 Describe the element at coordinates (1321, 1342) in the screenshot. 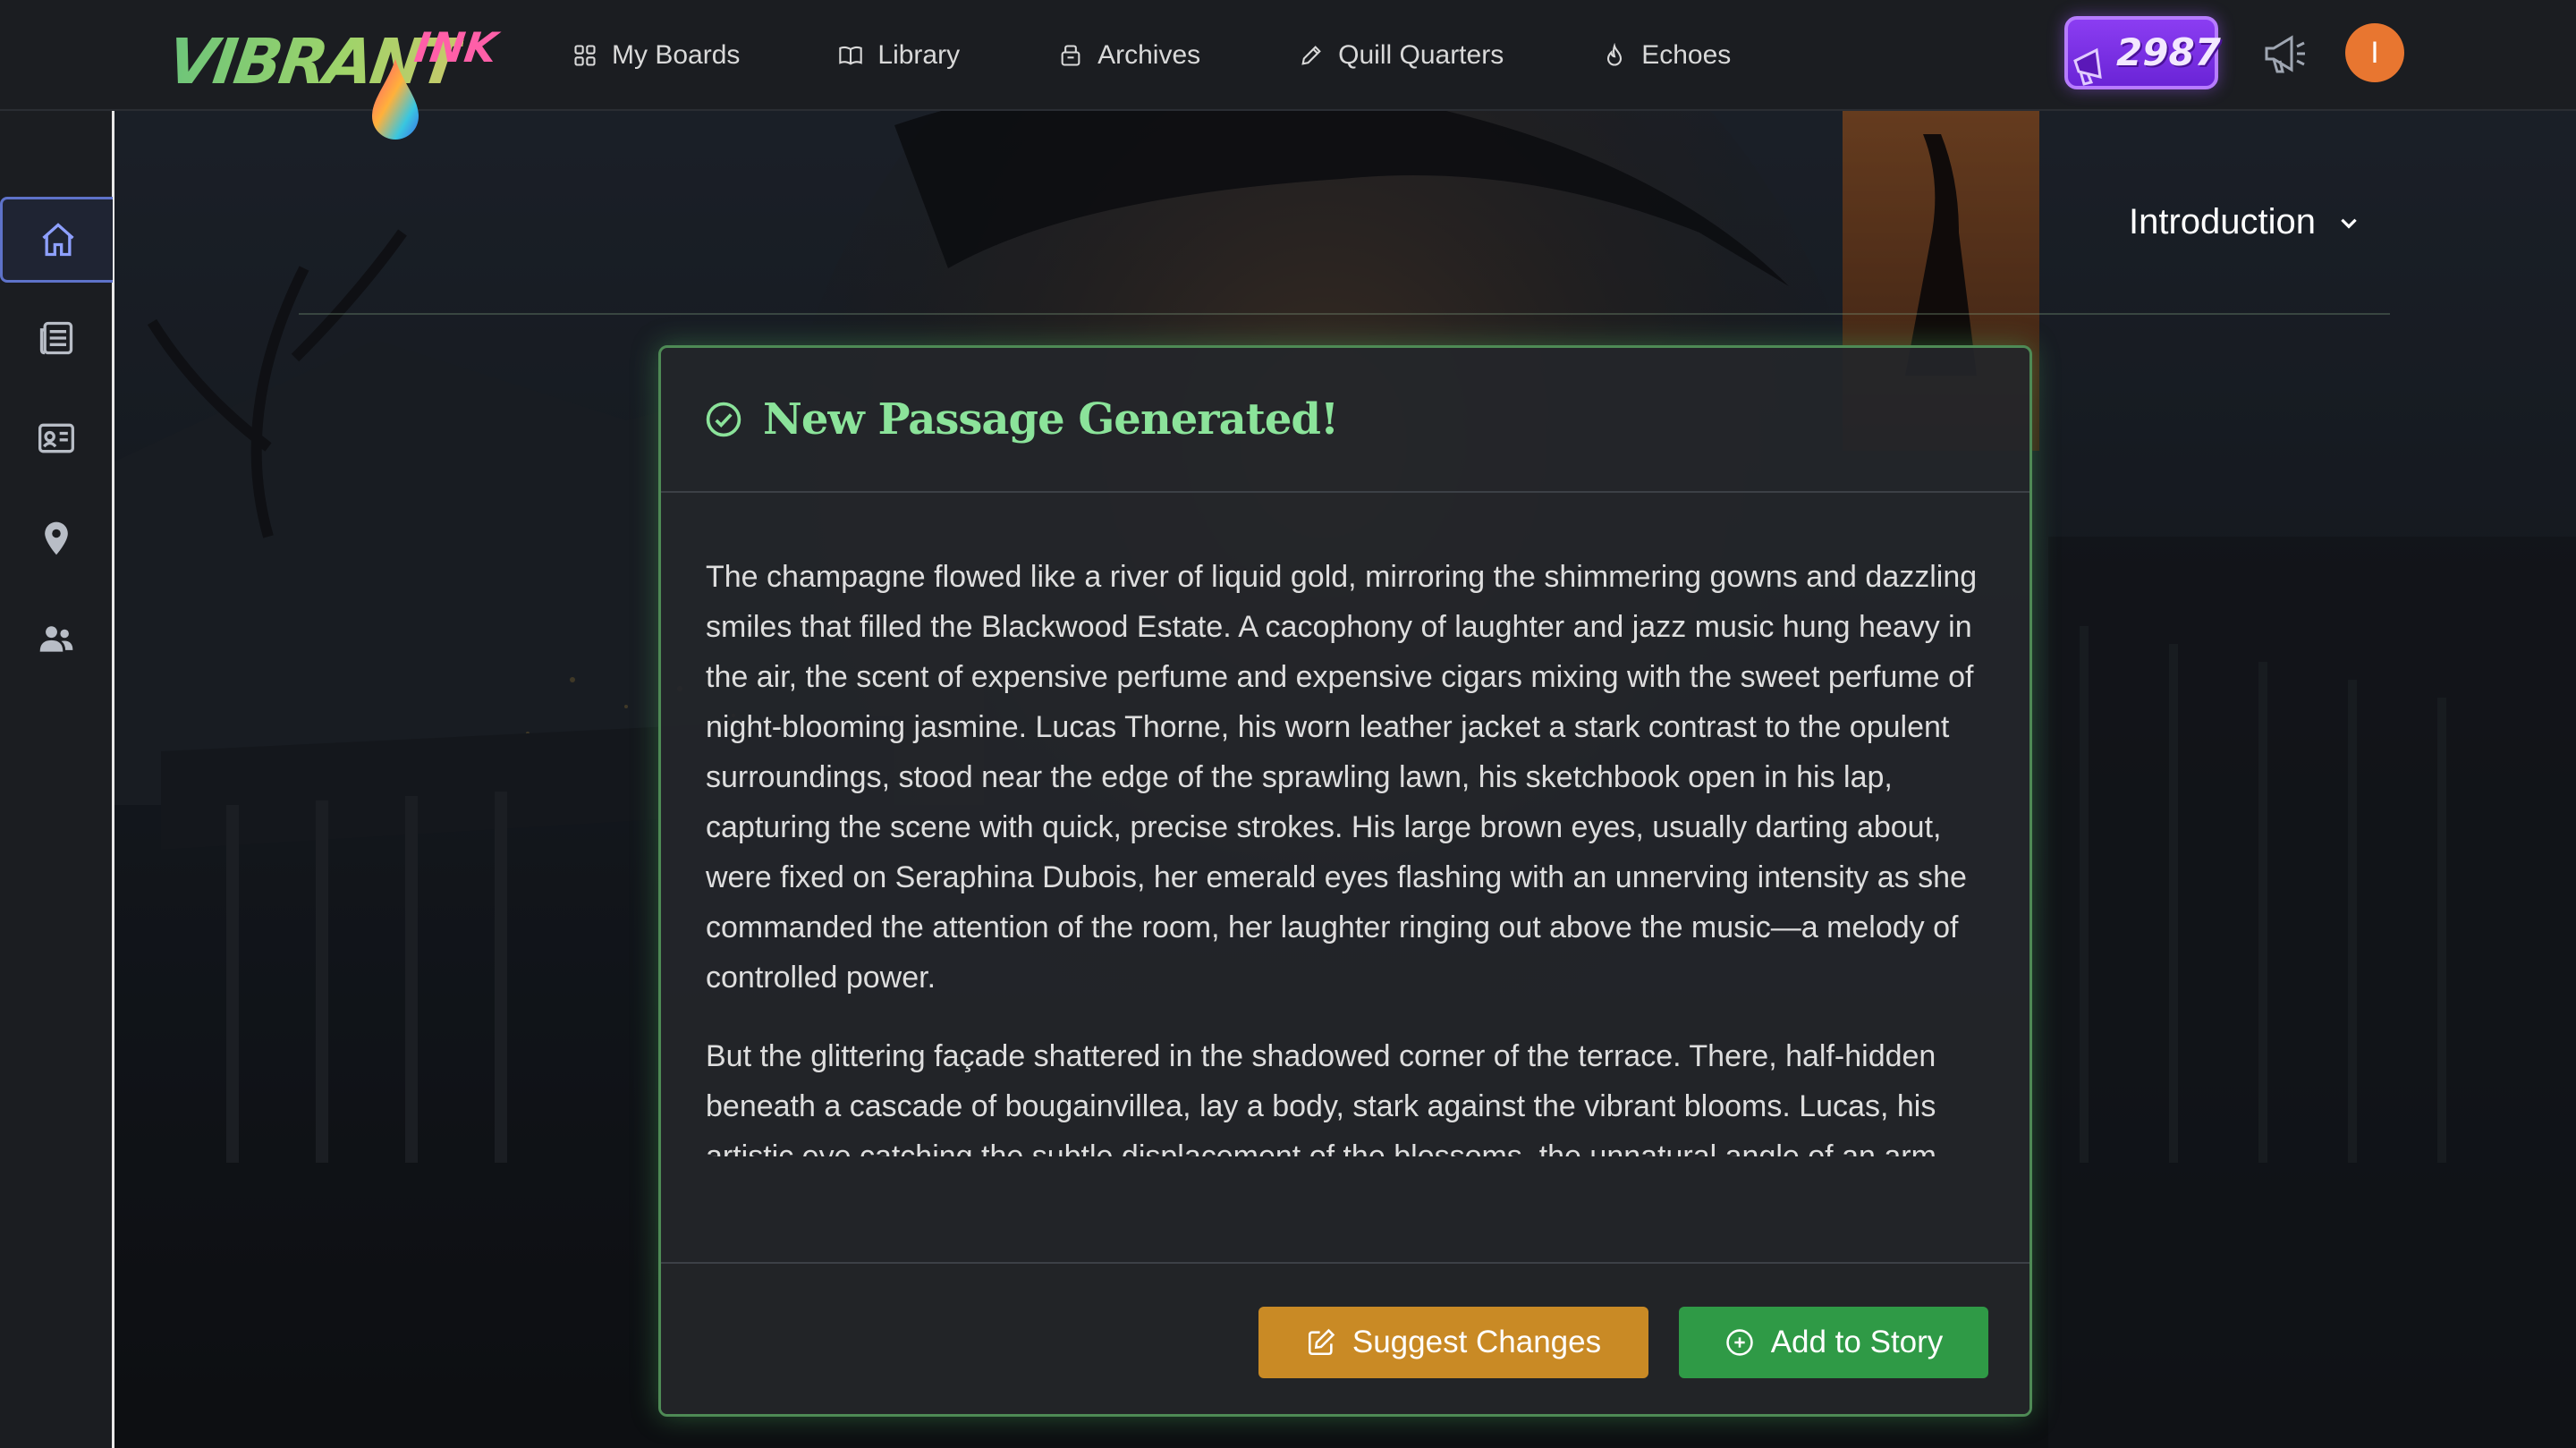

I see `edit-icon` at that location.